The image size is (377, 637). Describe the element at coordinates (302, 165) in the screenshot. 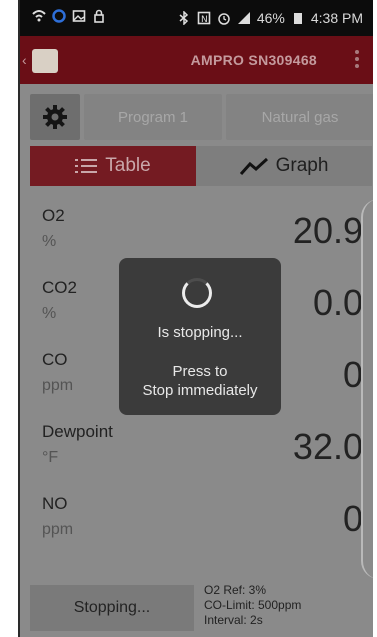

I see `tab-graph-label: Graph` at that location.